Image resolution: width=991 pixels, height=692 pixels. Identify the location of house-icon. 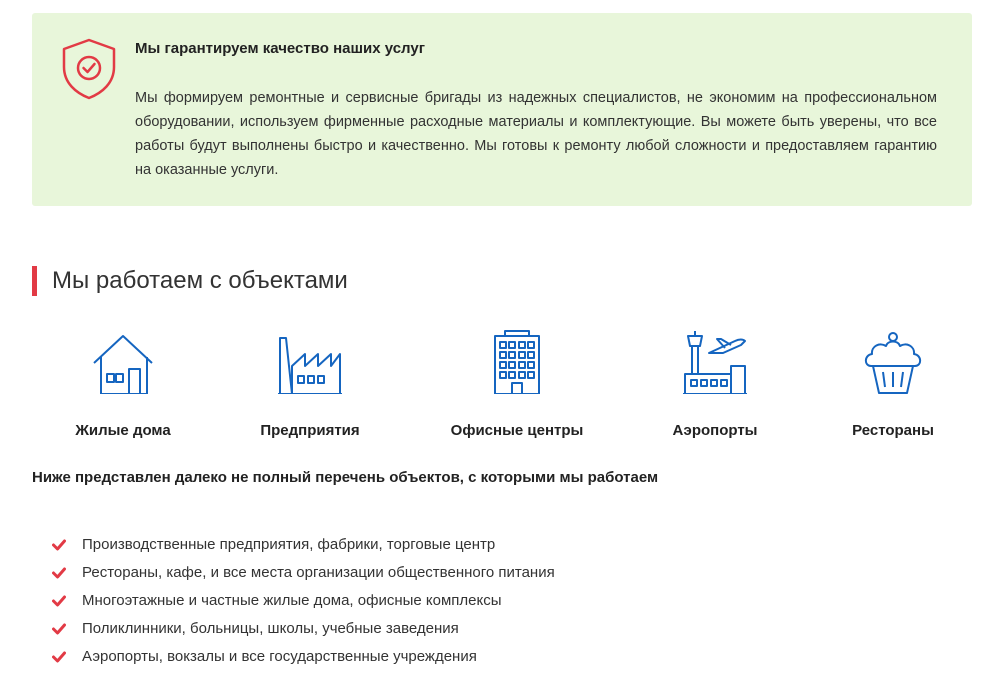
(123, 364).